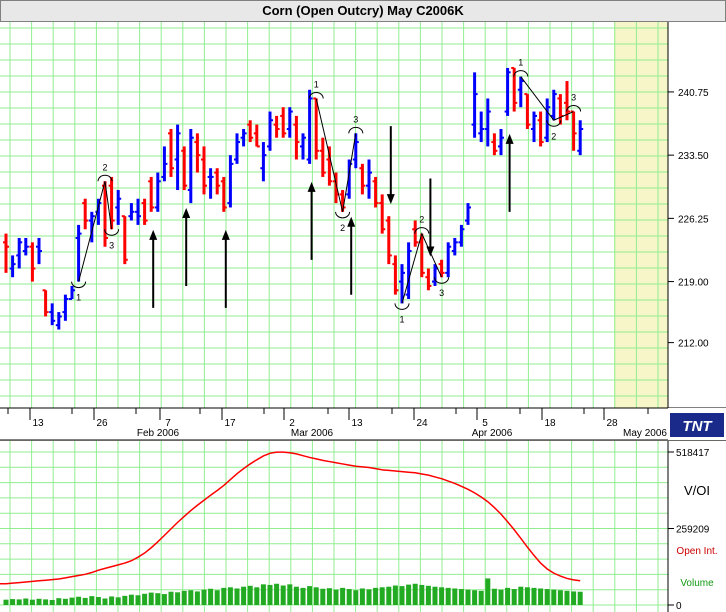 The width and height of the screenshot is (726, 612). I want to click on x-tick-label: Mar 2006, so click(312, 433).